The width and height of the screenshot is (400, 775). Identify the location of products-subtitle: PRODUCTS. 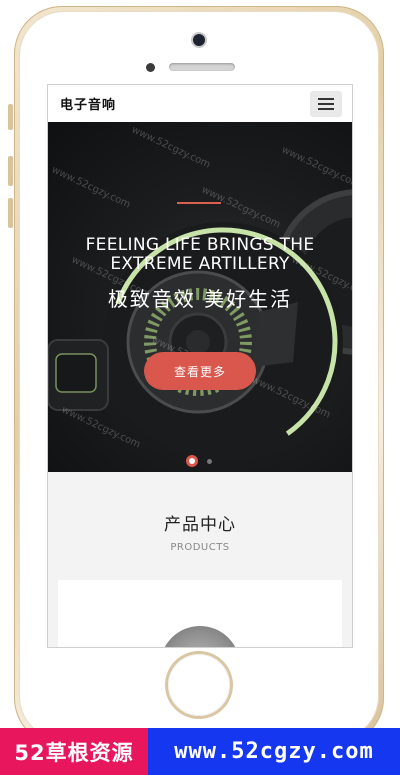
(200, 547).